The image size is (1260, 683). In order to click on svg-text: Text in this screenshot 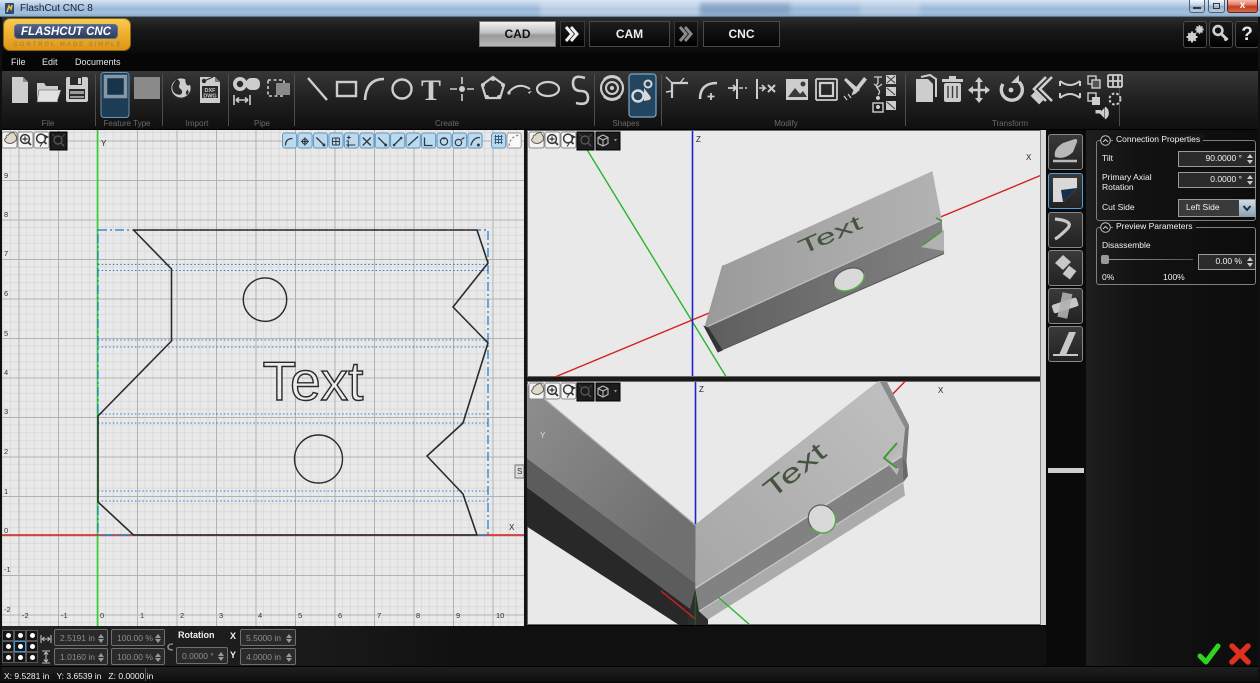, I will do `click(313, 381)`.